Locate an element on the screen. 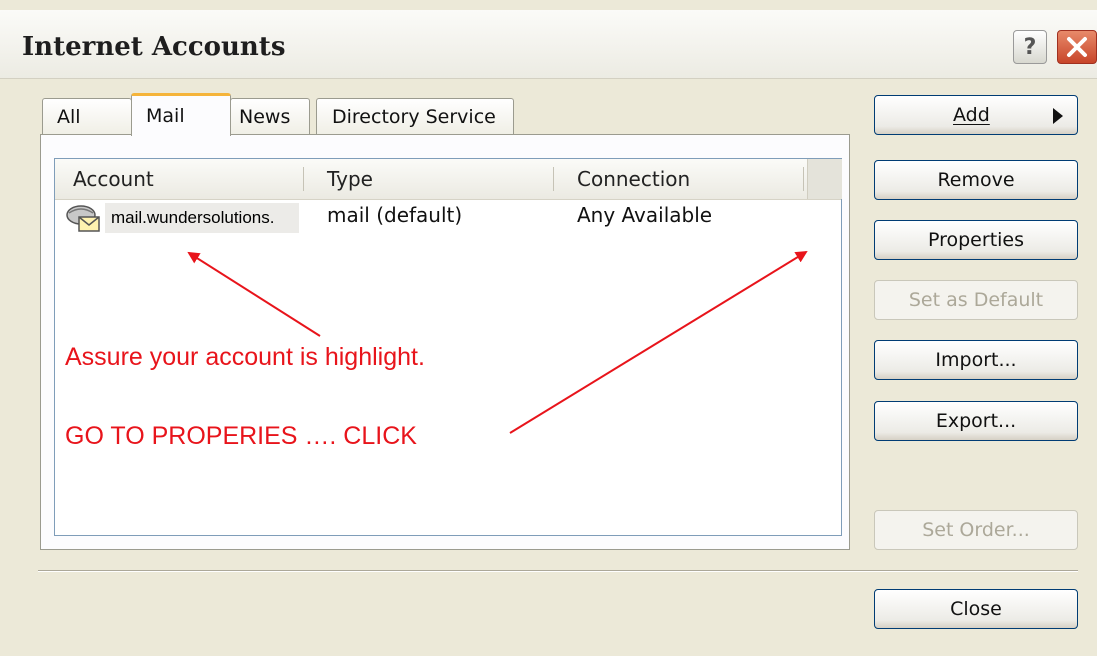 The image size is (1097, 656). column-header-account: Account is located at coordinates (113, 179).